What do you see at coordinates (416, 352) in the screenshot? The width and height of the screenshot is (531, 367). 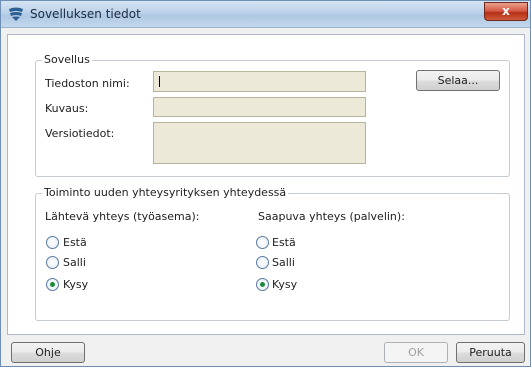 I see `ok-button: OK` at bounding box center [416, 352].